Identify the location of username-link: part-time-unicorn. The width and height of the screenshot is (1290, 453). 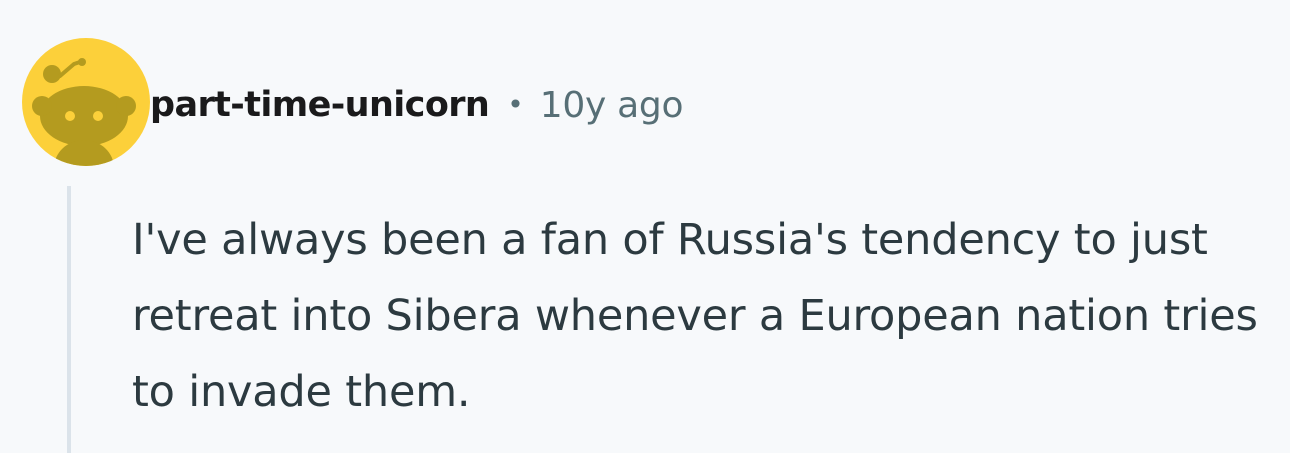
(320, 105).